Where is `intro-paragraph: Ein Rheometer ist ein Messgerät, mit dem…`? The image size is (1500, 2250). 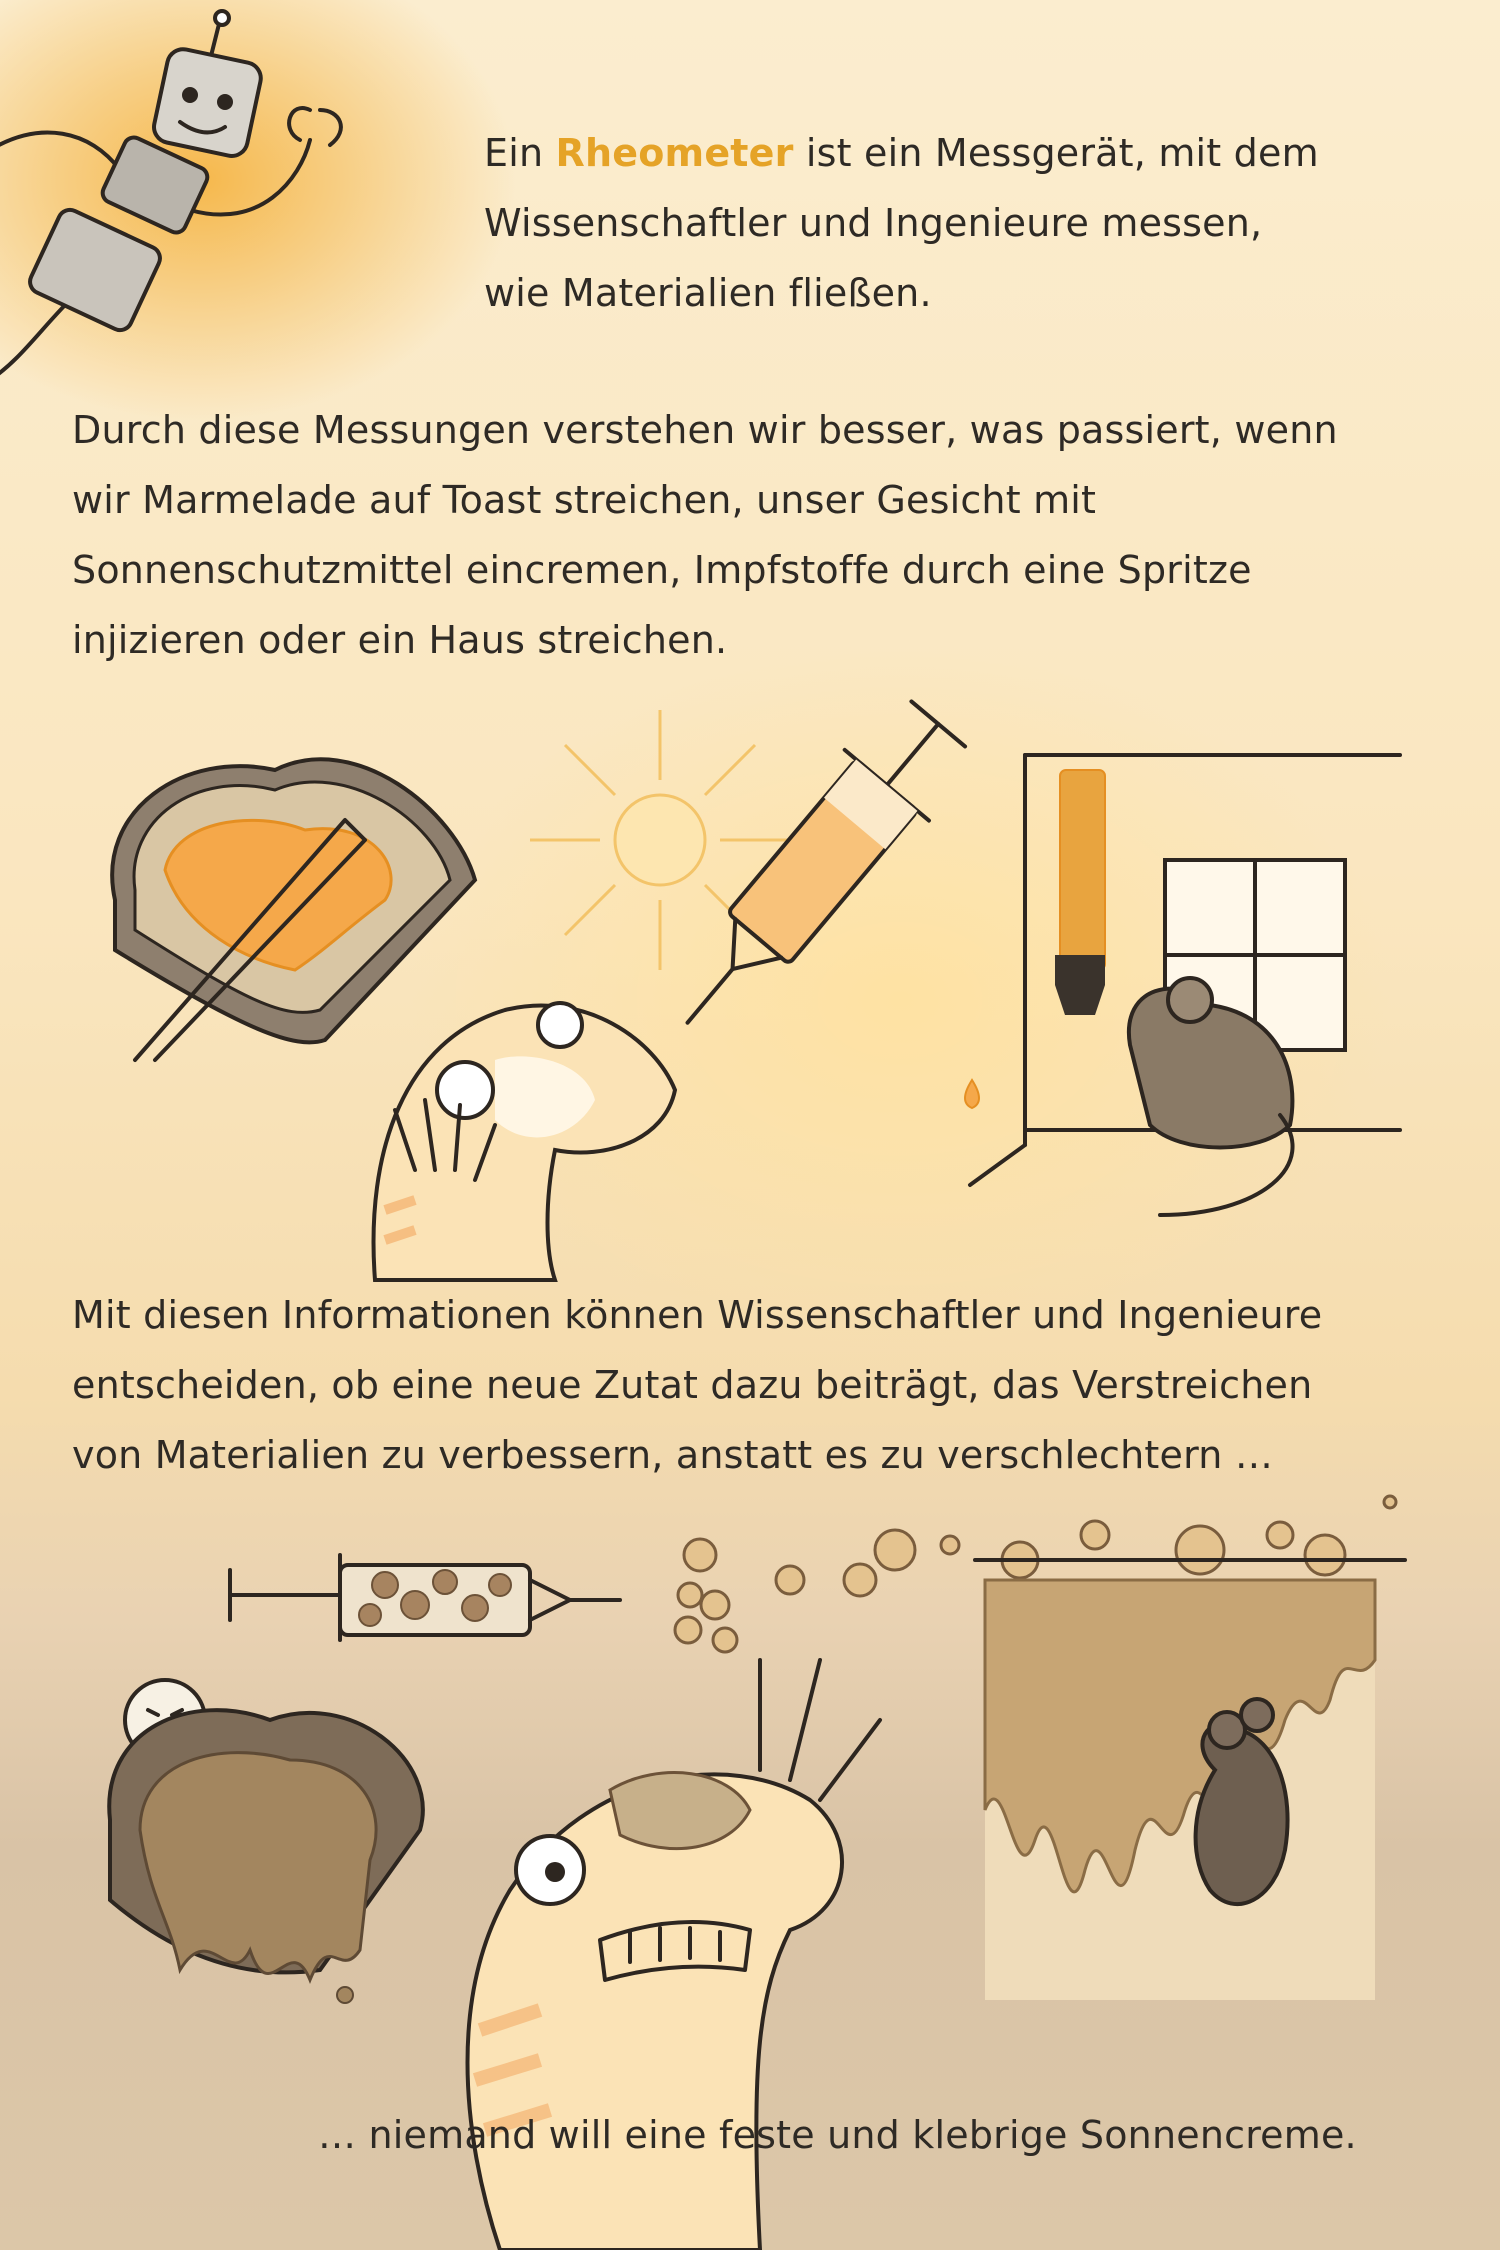
intro-paragraph: Ein Rheometer ist ein Messgerät, mit dem… is located at coordinates (901, 223).